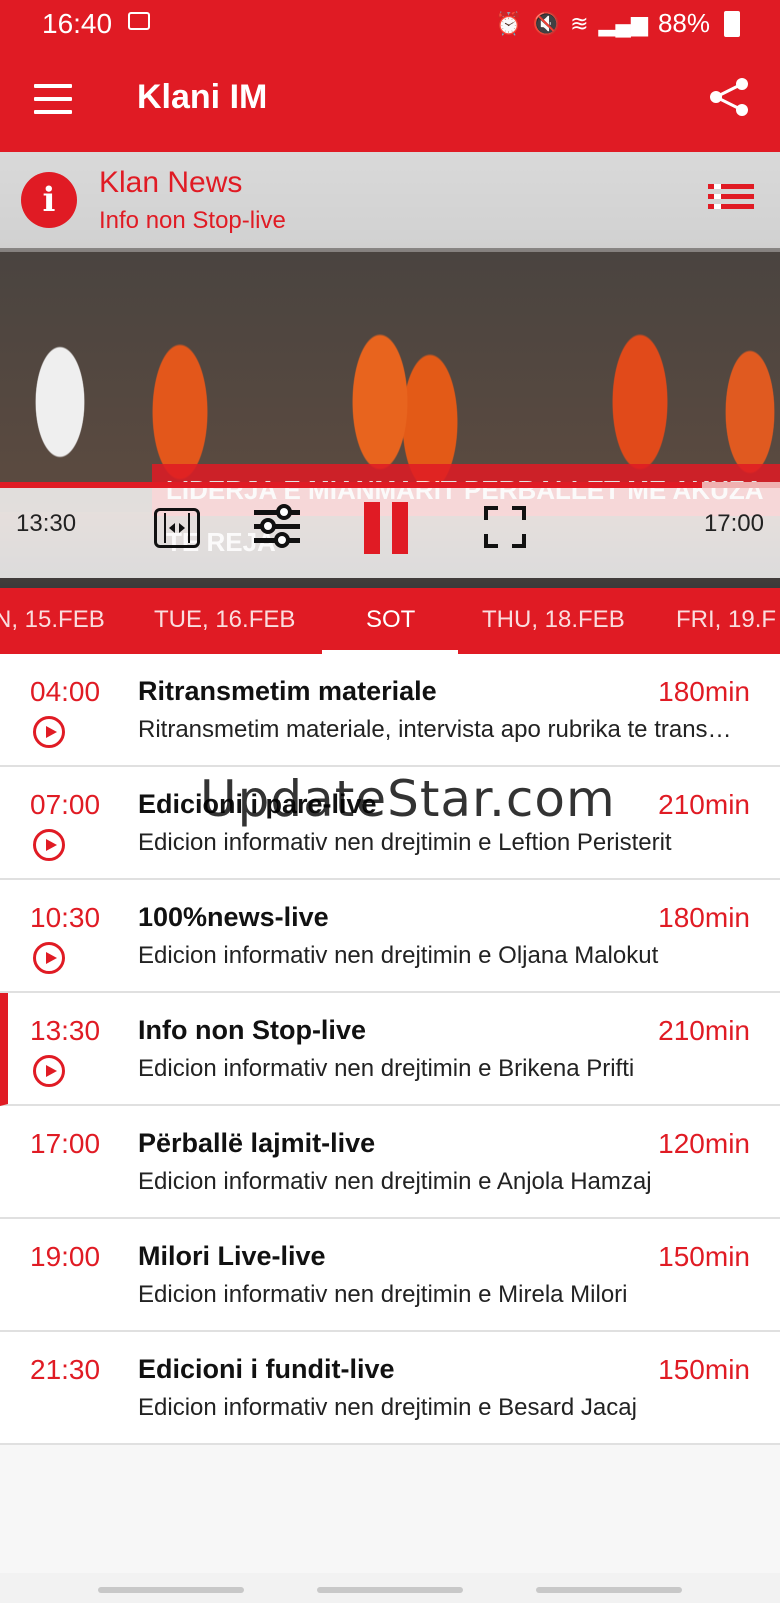 The width and height of the screenshot is (780, 1603). I want to click on system-nav-bar, so click(390, 1588).